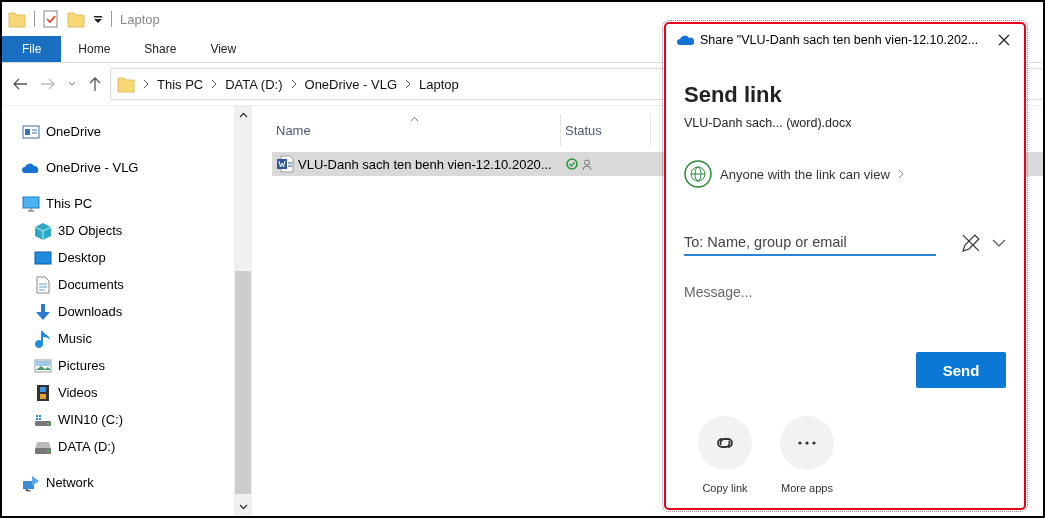 The width and height of the screenshot is (1045, 518). I want to click on permission-link: Anyone with the link can view, so click(794, 174).